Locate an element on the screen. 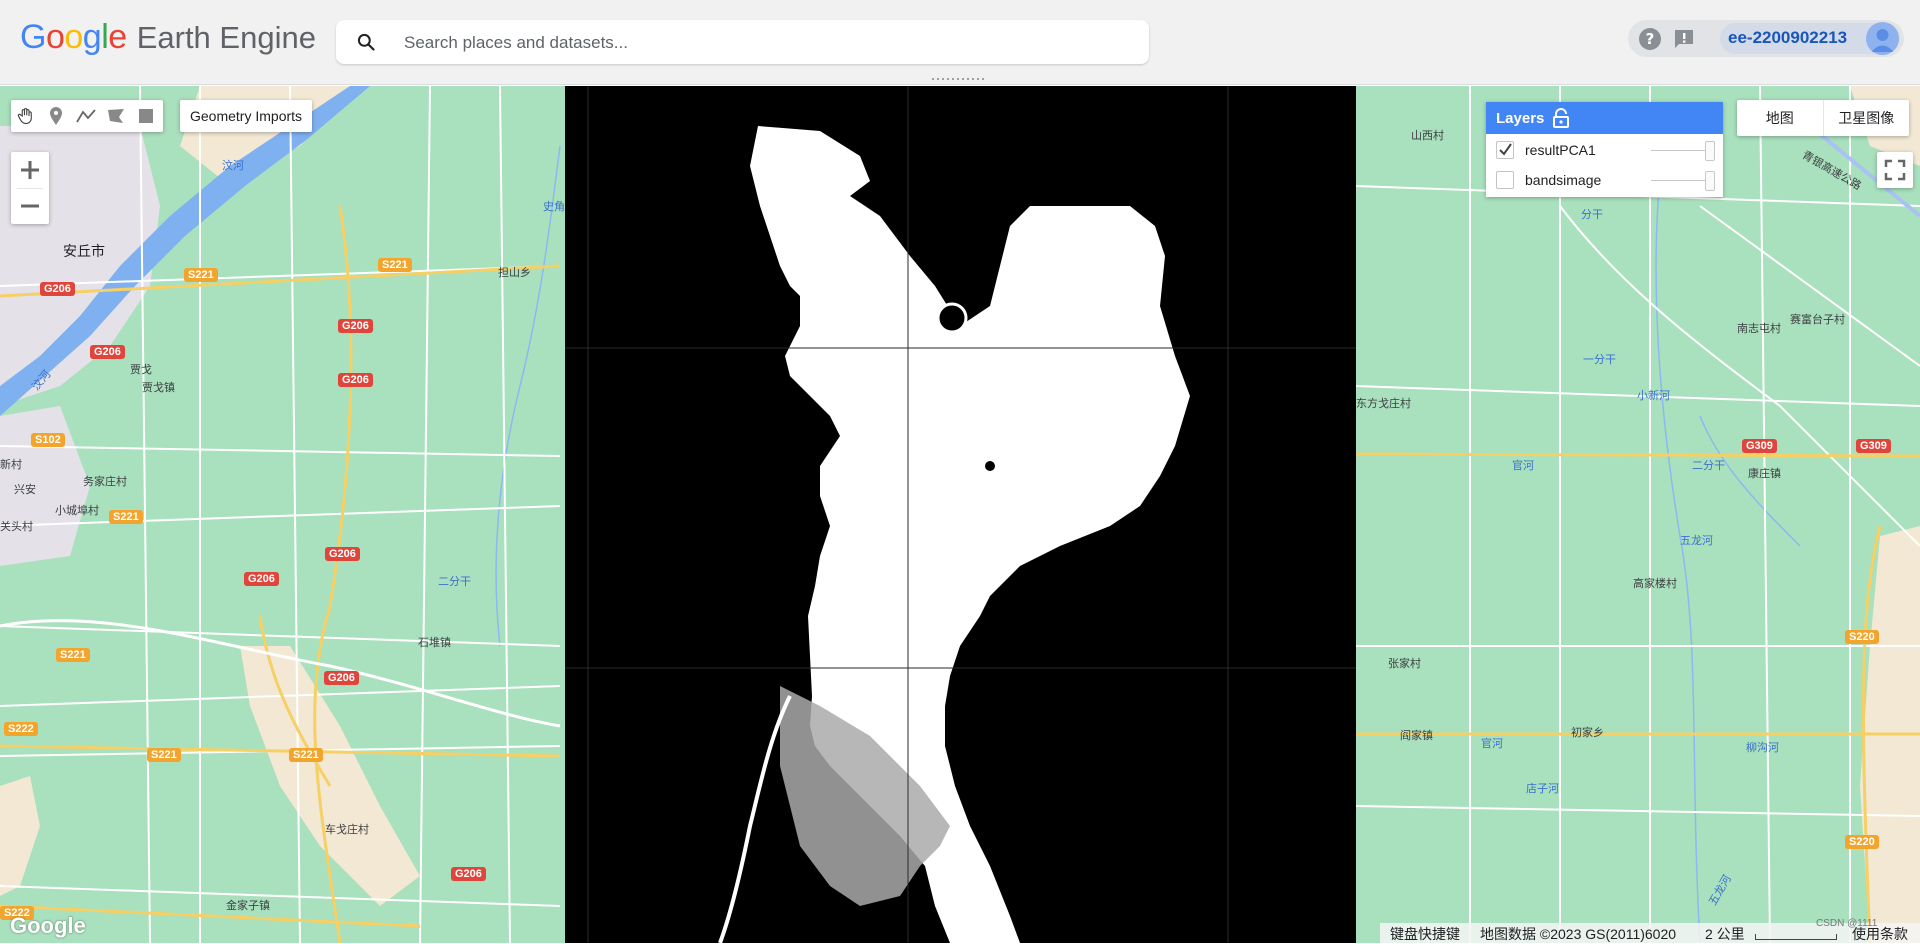  search-box is located at coordinates (742, 43).